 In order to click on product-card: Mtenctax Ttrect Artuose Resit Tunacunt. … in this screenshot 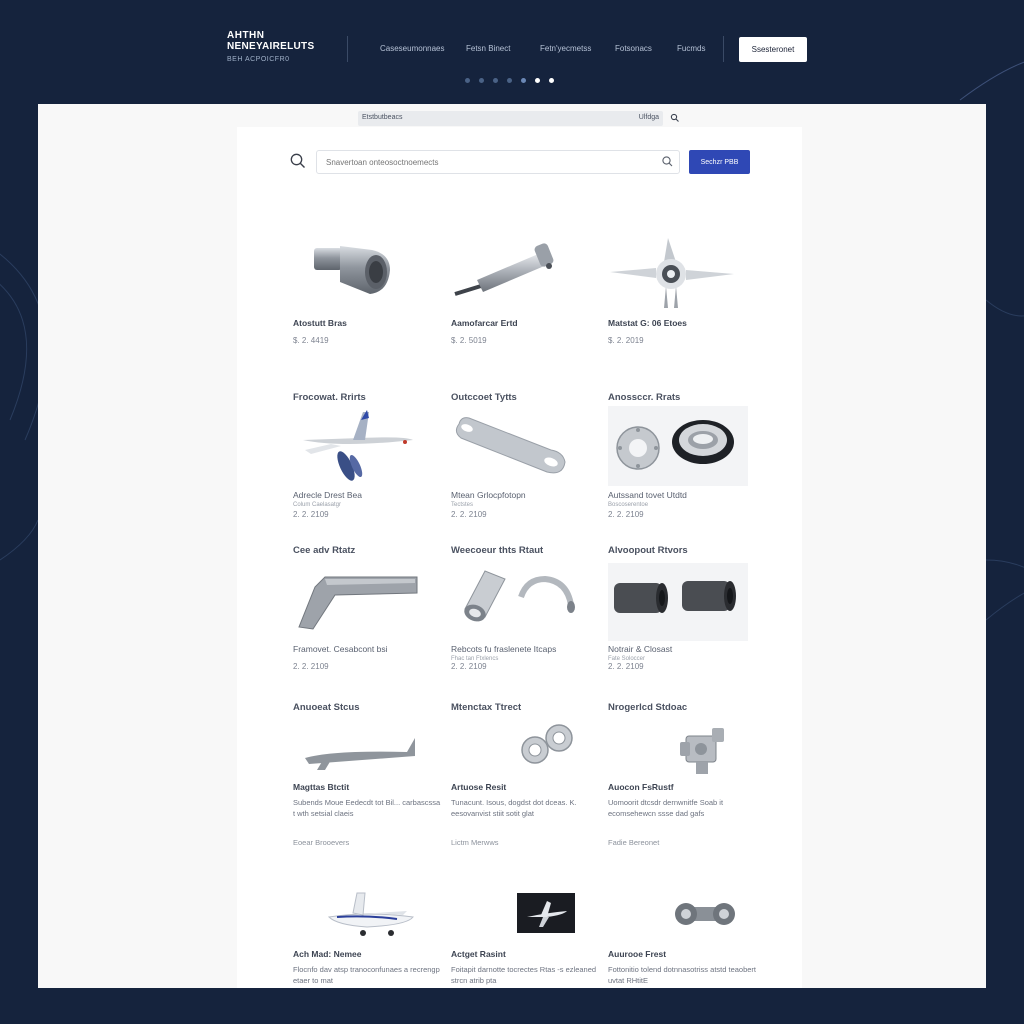, I will do `click(523, 777)`.